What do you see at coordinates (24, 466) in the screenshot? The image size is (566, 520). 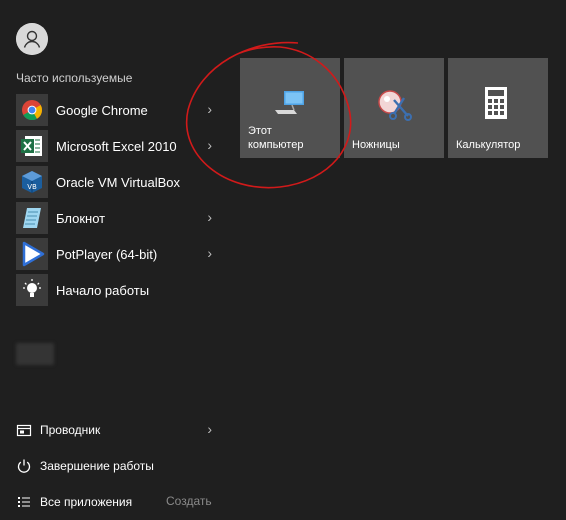 I see `power-icon` at bounding box center [24, 466].